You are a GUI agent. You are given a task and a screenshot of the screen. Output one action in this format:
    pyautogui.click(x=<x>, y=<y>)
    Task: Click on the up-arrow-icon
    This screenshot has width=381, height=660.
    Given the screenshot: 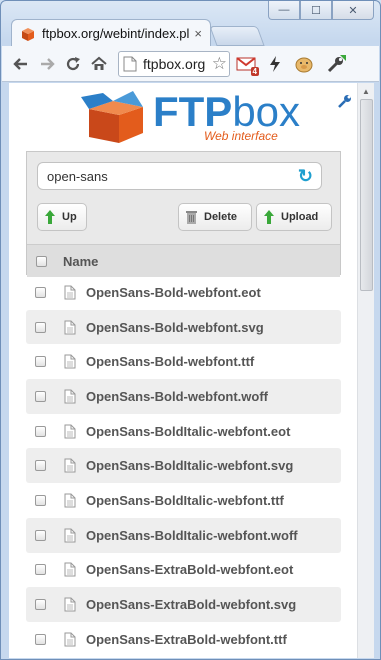 What is the action you would take?
    pyautogui.click(x=50, y=217)
    